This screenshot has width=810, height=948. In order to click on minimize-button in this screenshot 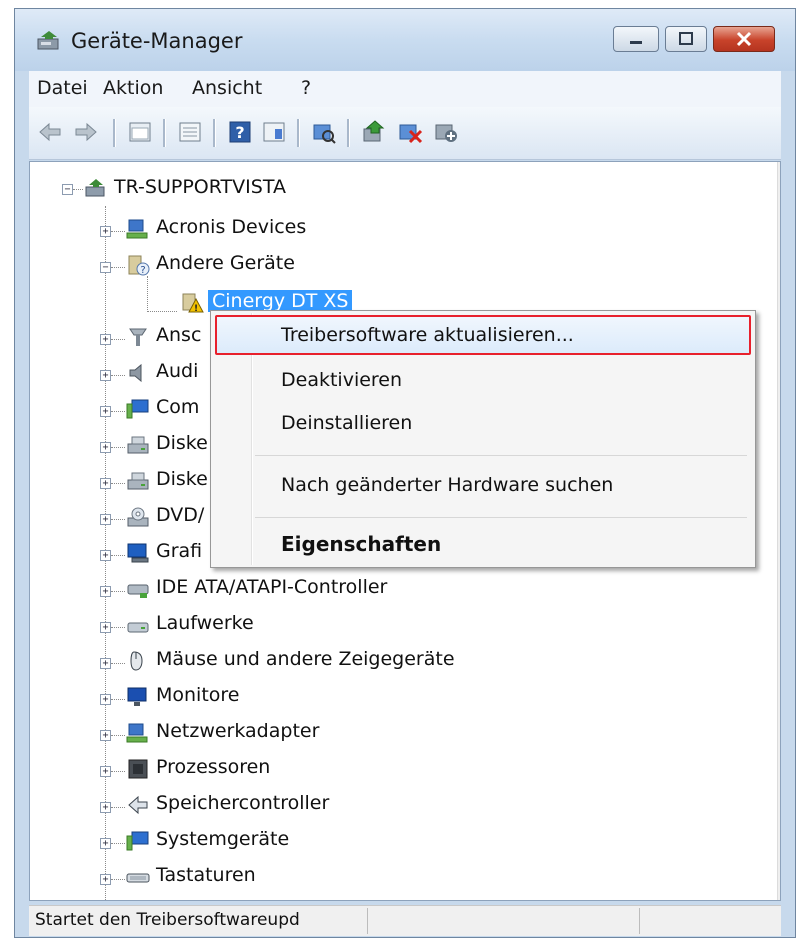, I will do `click(636, 39)`.